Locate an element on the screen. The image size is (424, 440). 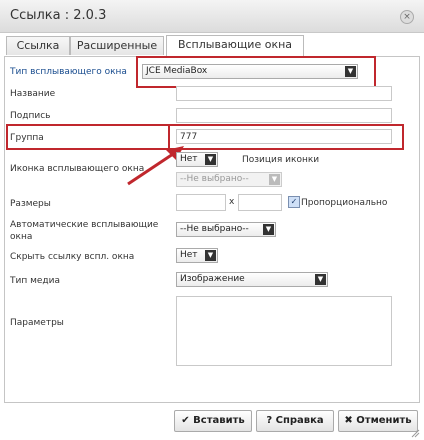
dimensions-separator: x is located at coordinates (232, 202).